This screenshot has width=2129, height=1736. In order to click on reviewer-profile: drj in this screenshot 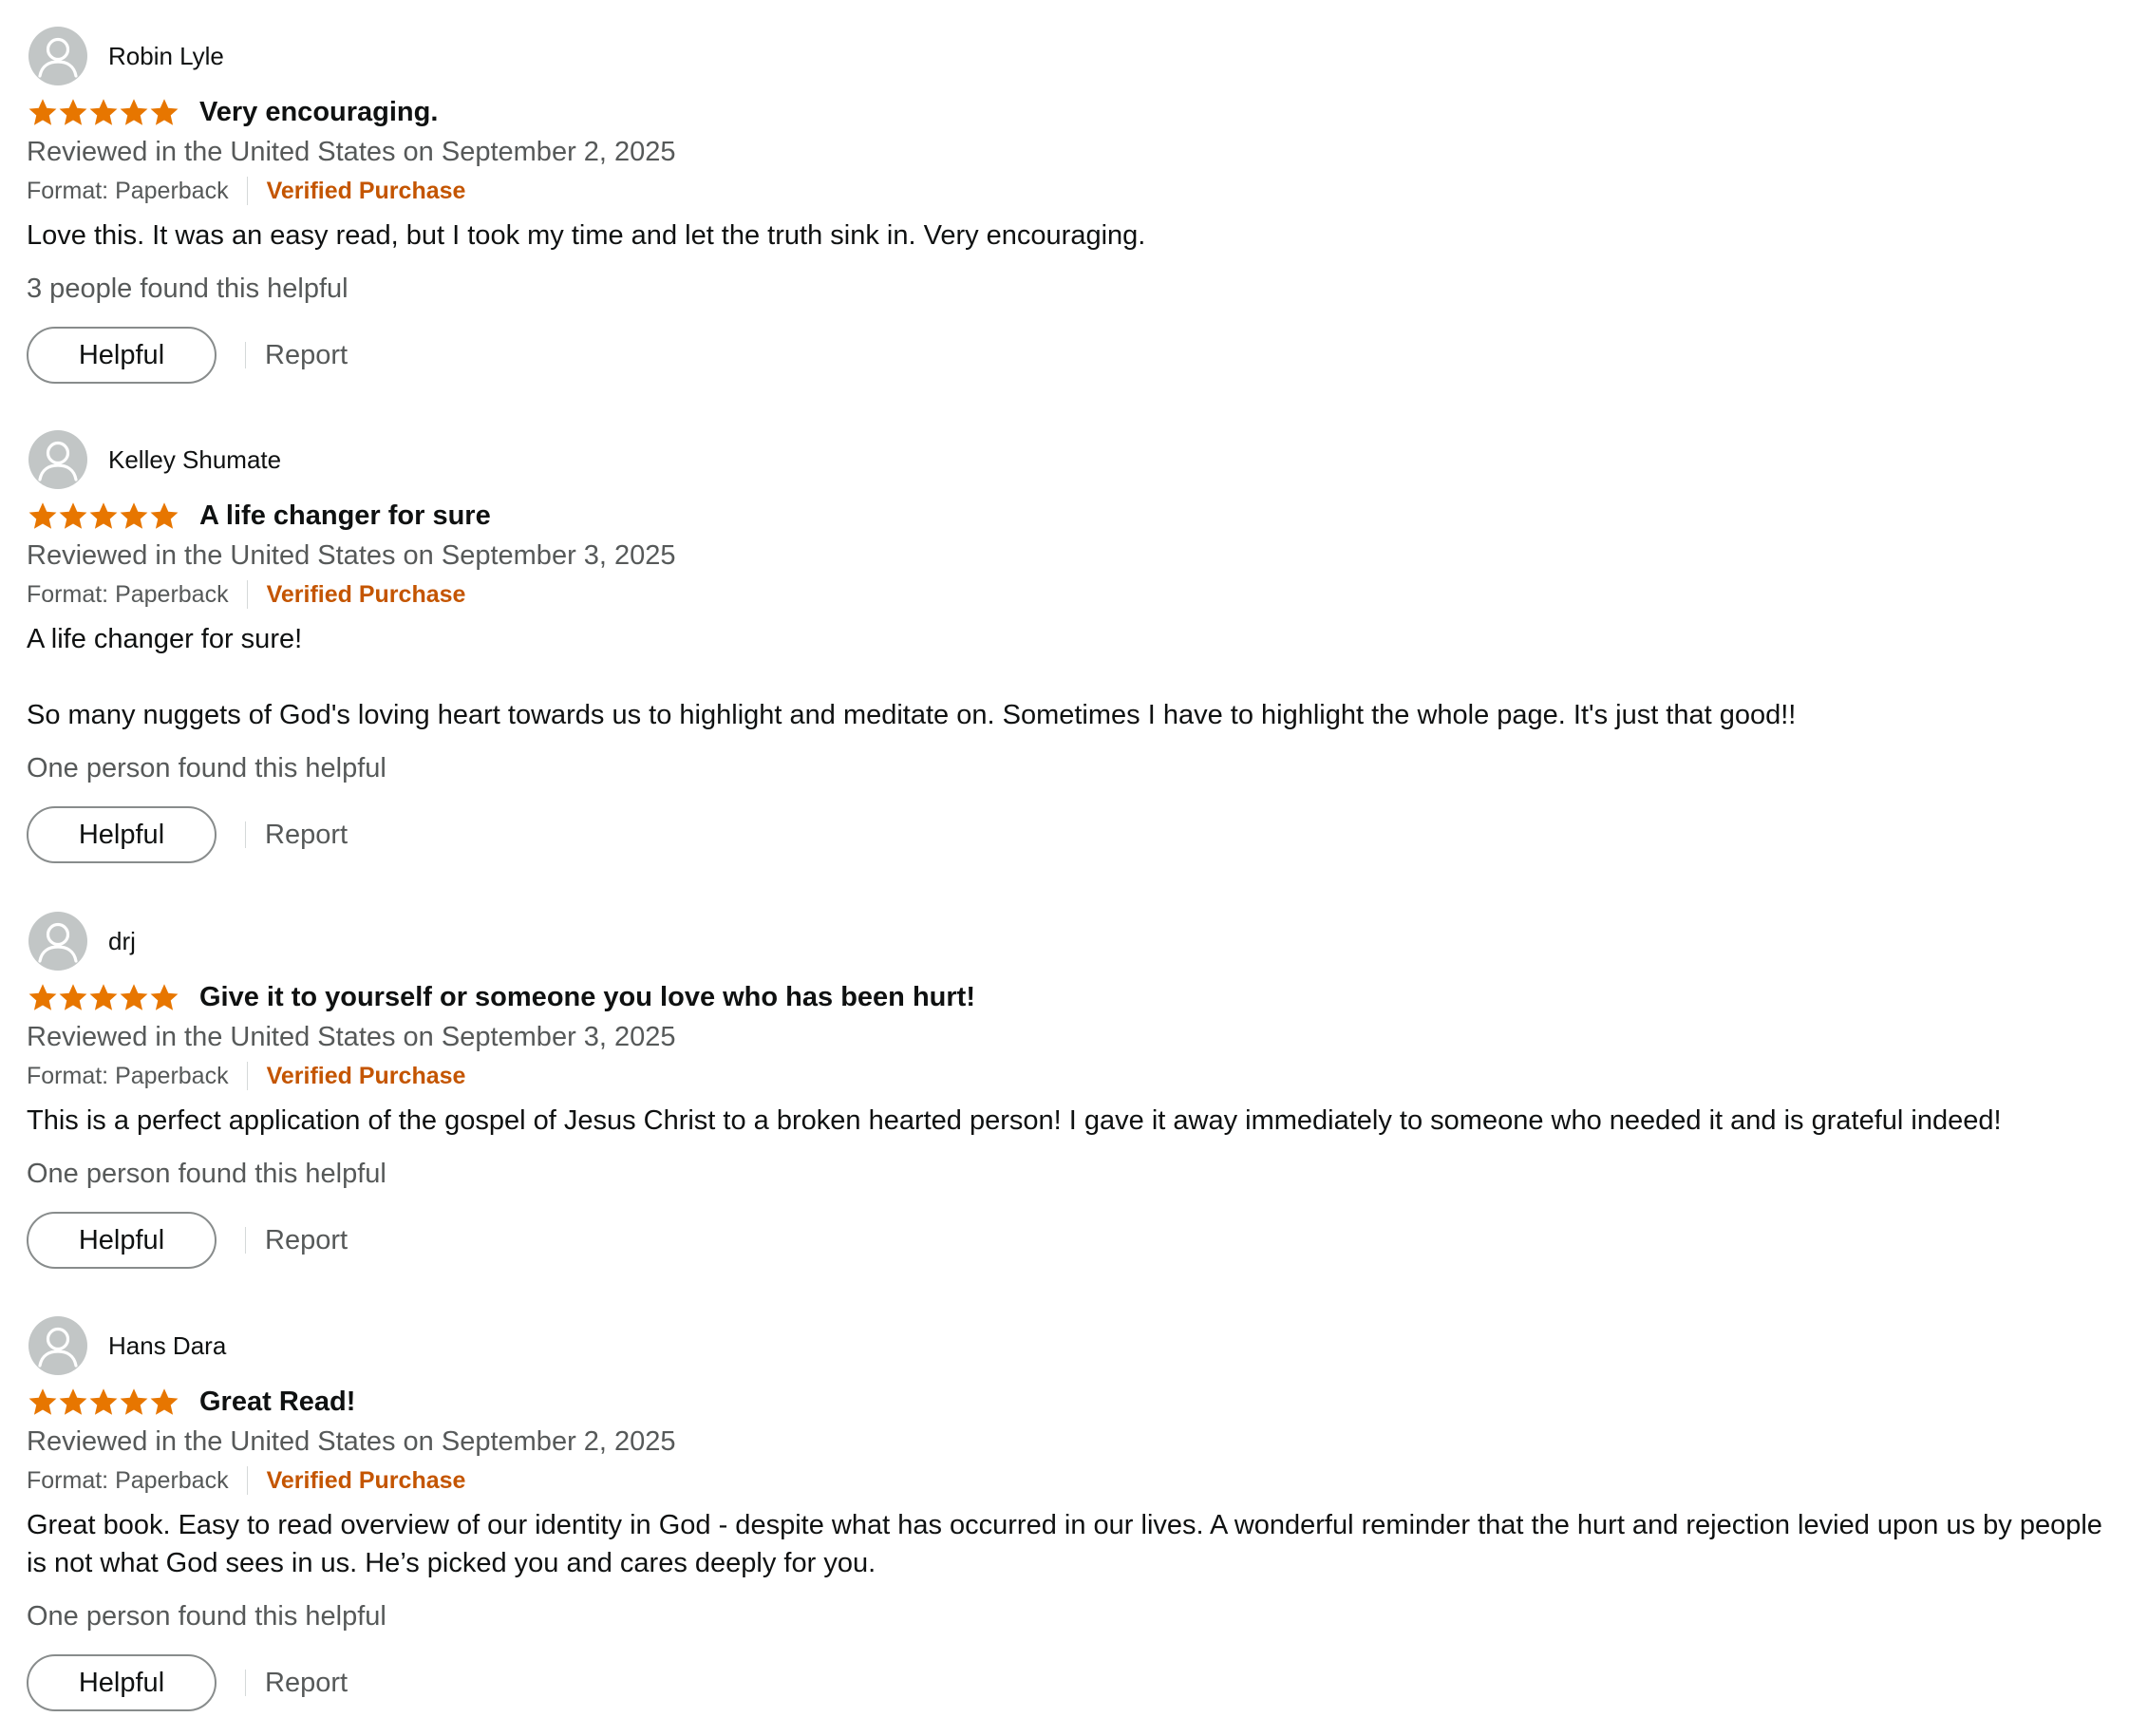, I will do `click(82, 942)`.